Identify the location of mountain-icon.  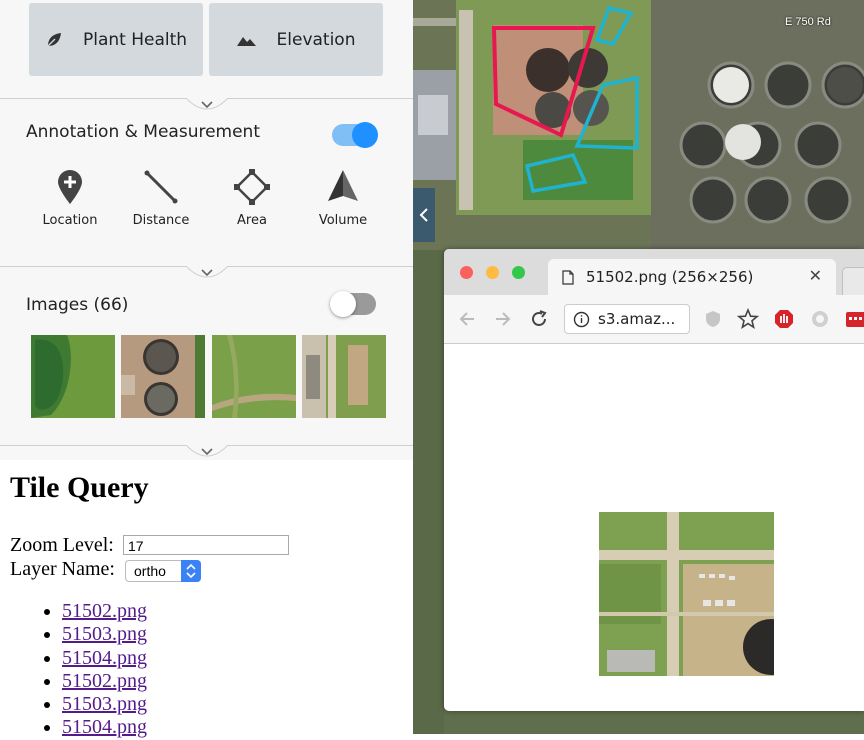
(246, 41).